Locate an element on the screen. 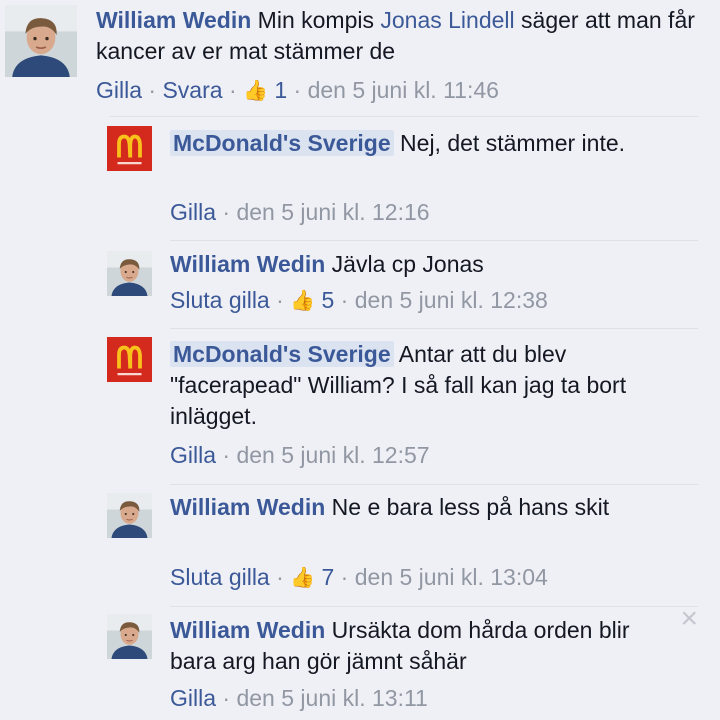 Image resolution: width=720 pixels, height=720 pixels. comment-text: Ne e bara less på hans skit is located at coordinates (470, 507).